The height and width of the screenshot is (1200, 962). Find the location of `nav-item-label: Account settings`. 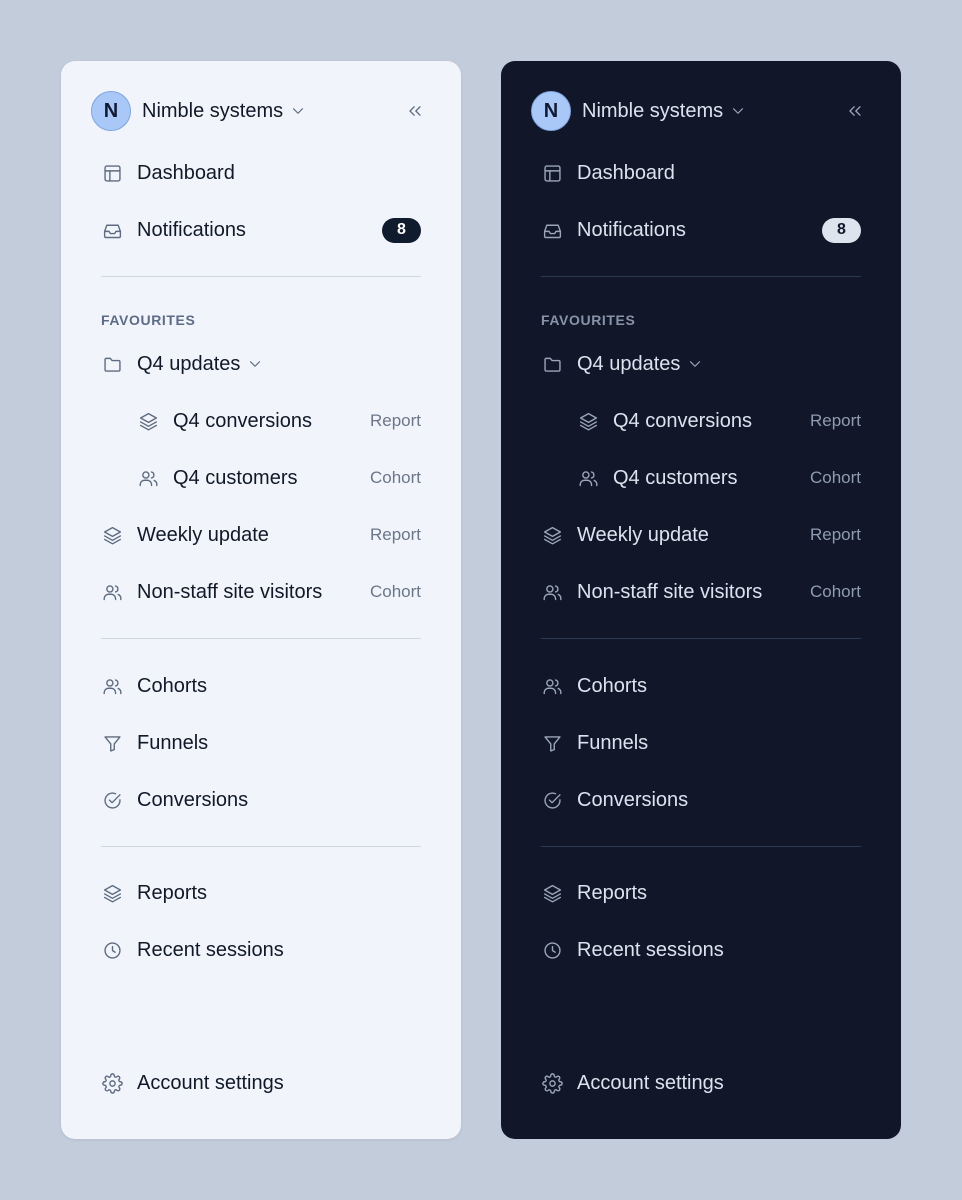

nav-item-label: Account settings is located at coordinates (650, 1082).